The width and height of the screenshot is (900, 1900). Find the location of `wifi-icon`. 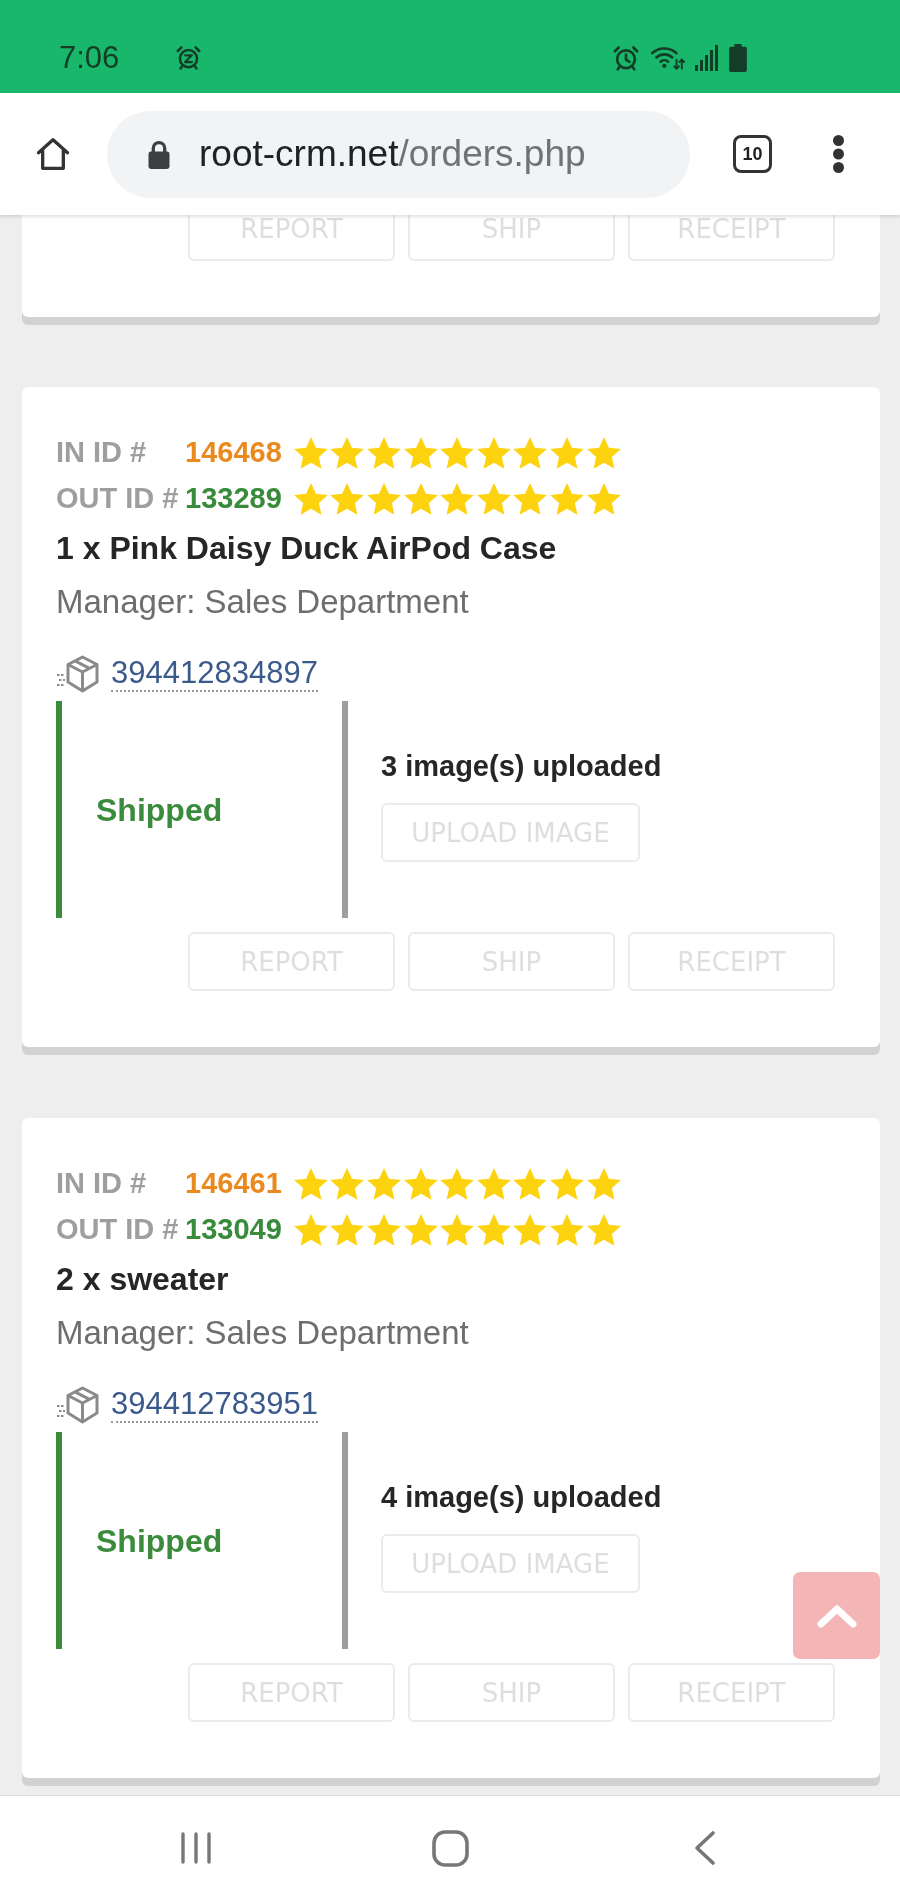

wifi-icon is located at coordinates (667, 57).